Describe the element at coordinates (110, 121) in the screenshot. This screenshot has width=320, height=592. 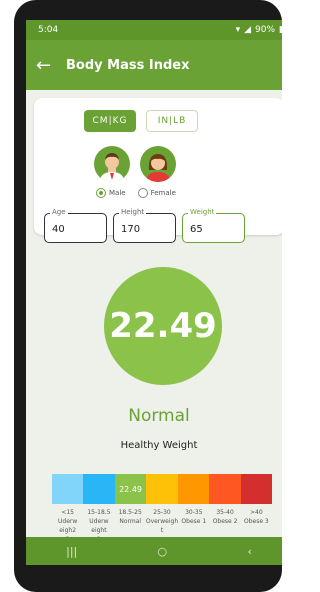
I see `unit-metric-button: CM|KG` at that location.